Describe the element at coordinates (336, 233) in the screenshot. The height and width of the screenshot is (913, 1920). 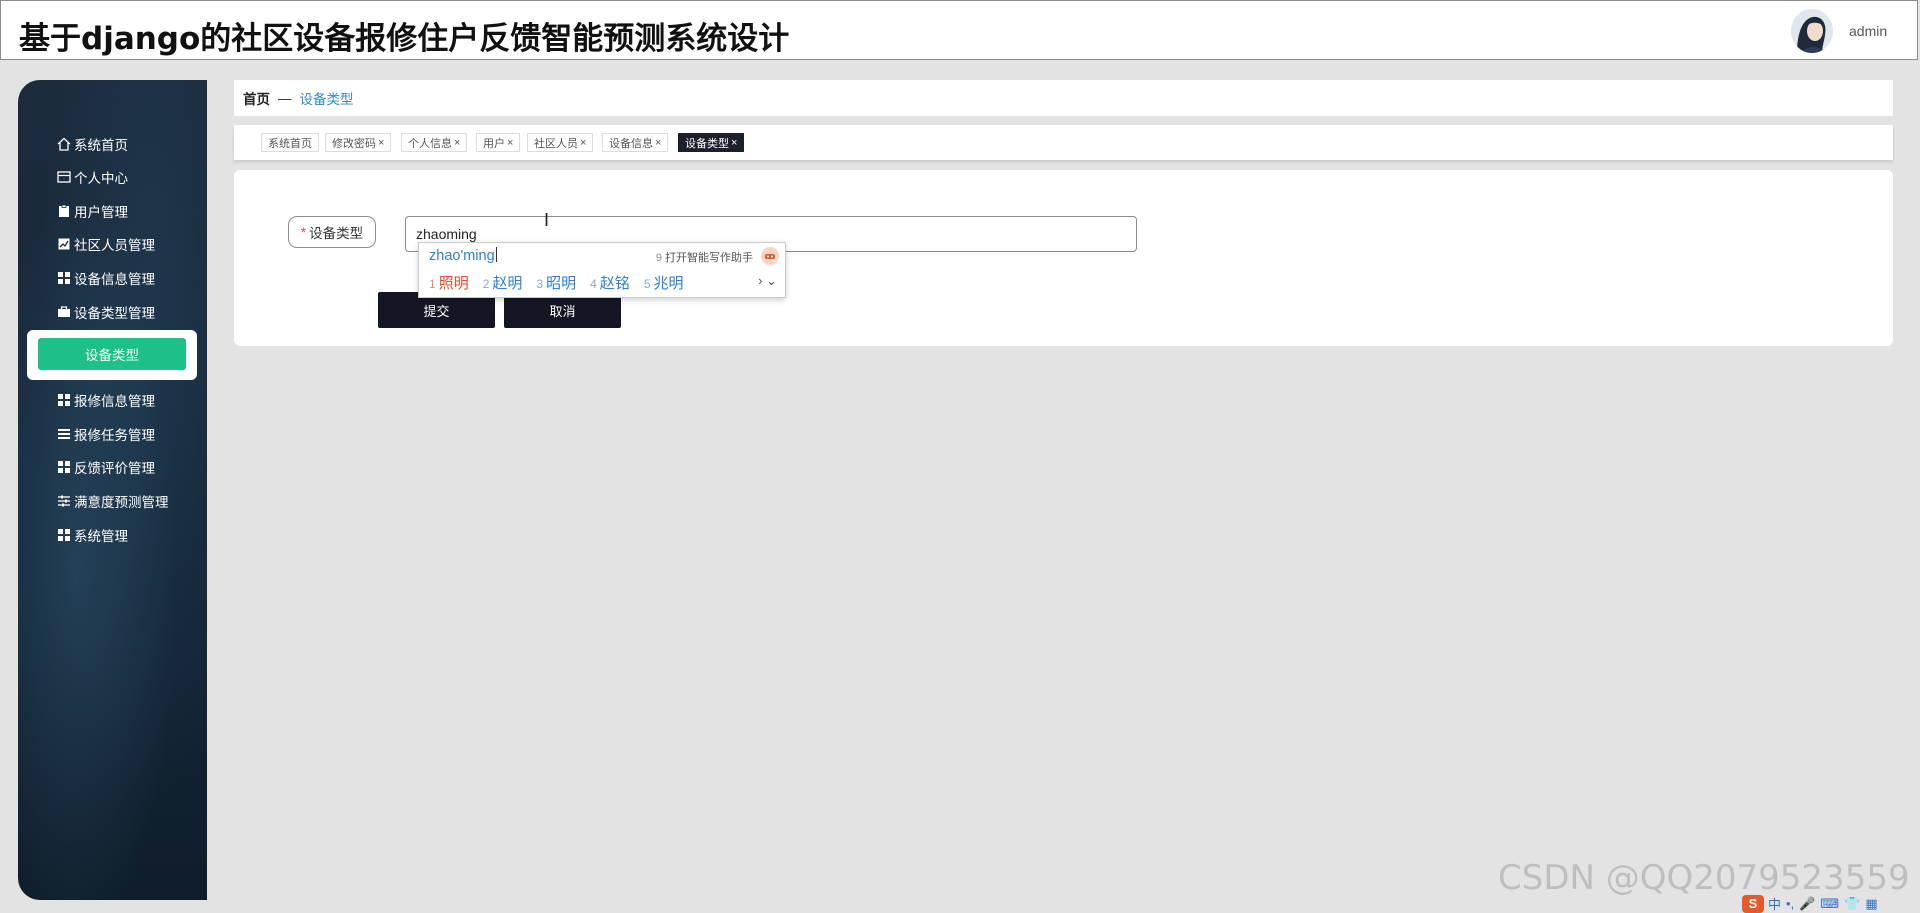
I see `field-label-text: 设备类型` at that location.